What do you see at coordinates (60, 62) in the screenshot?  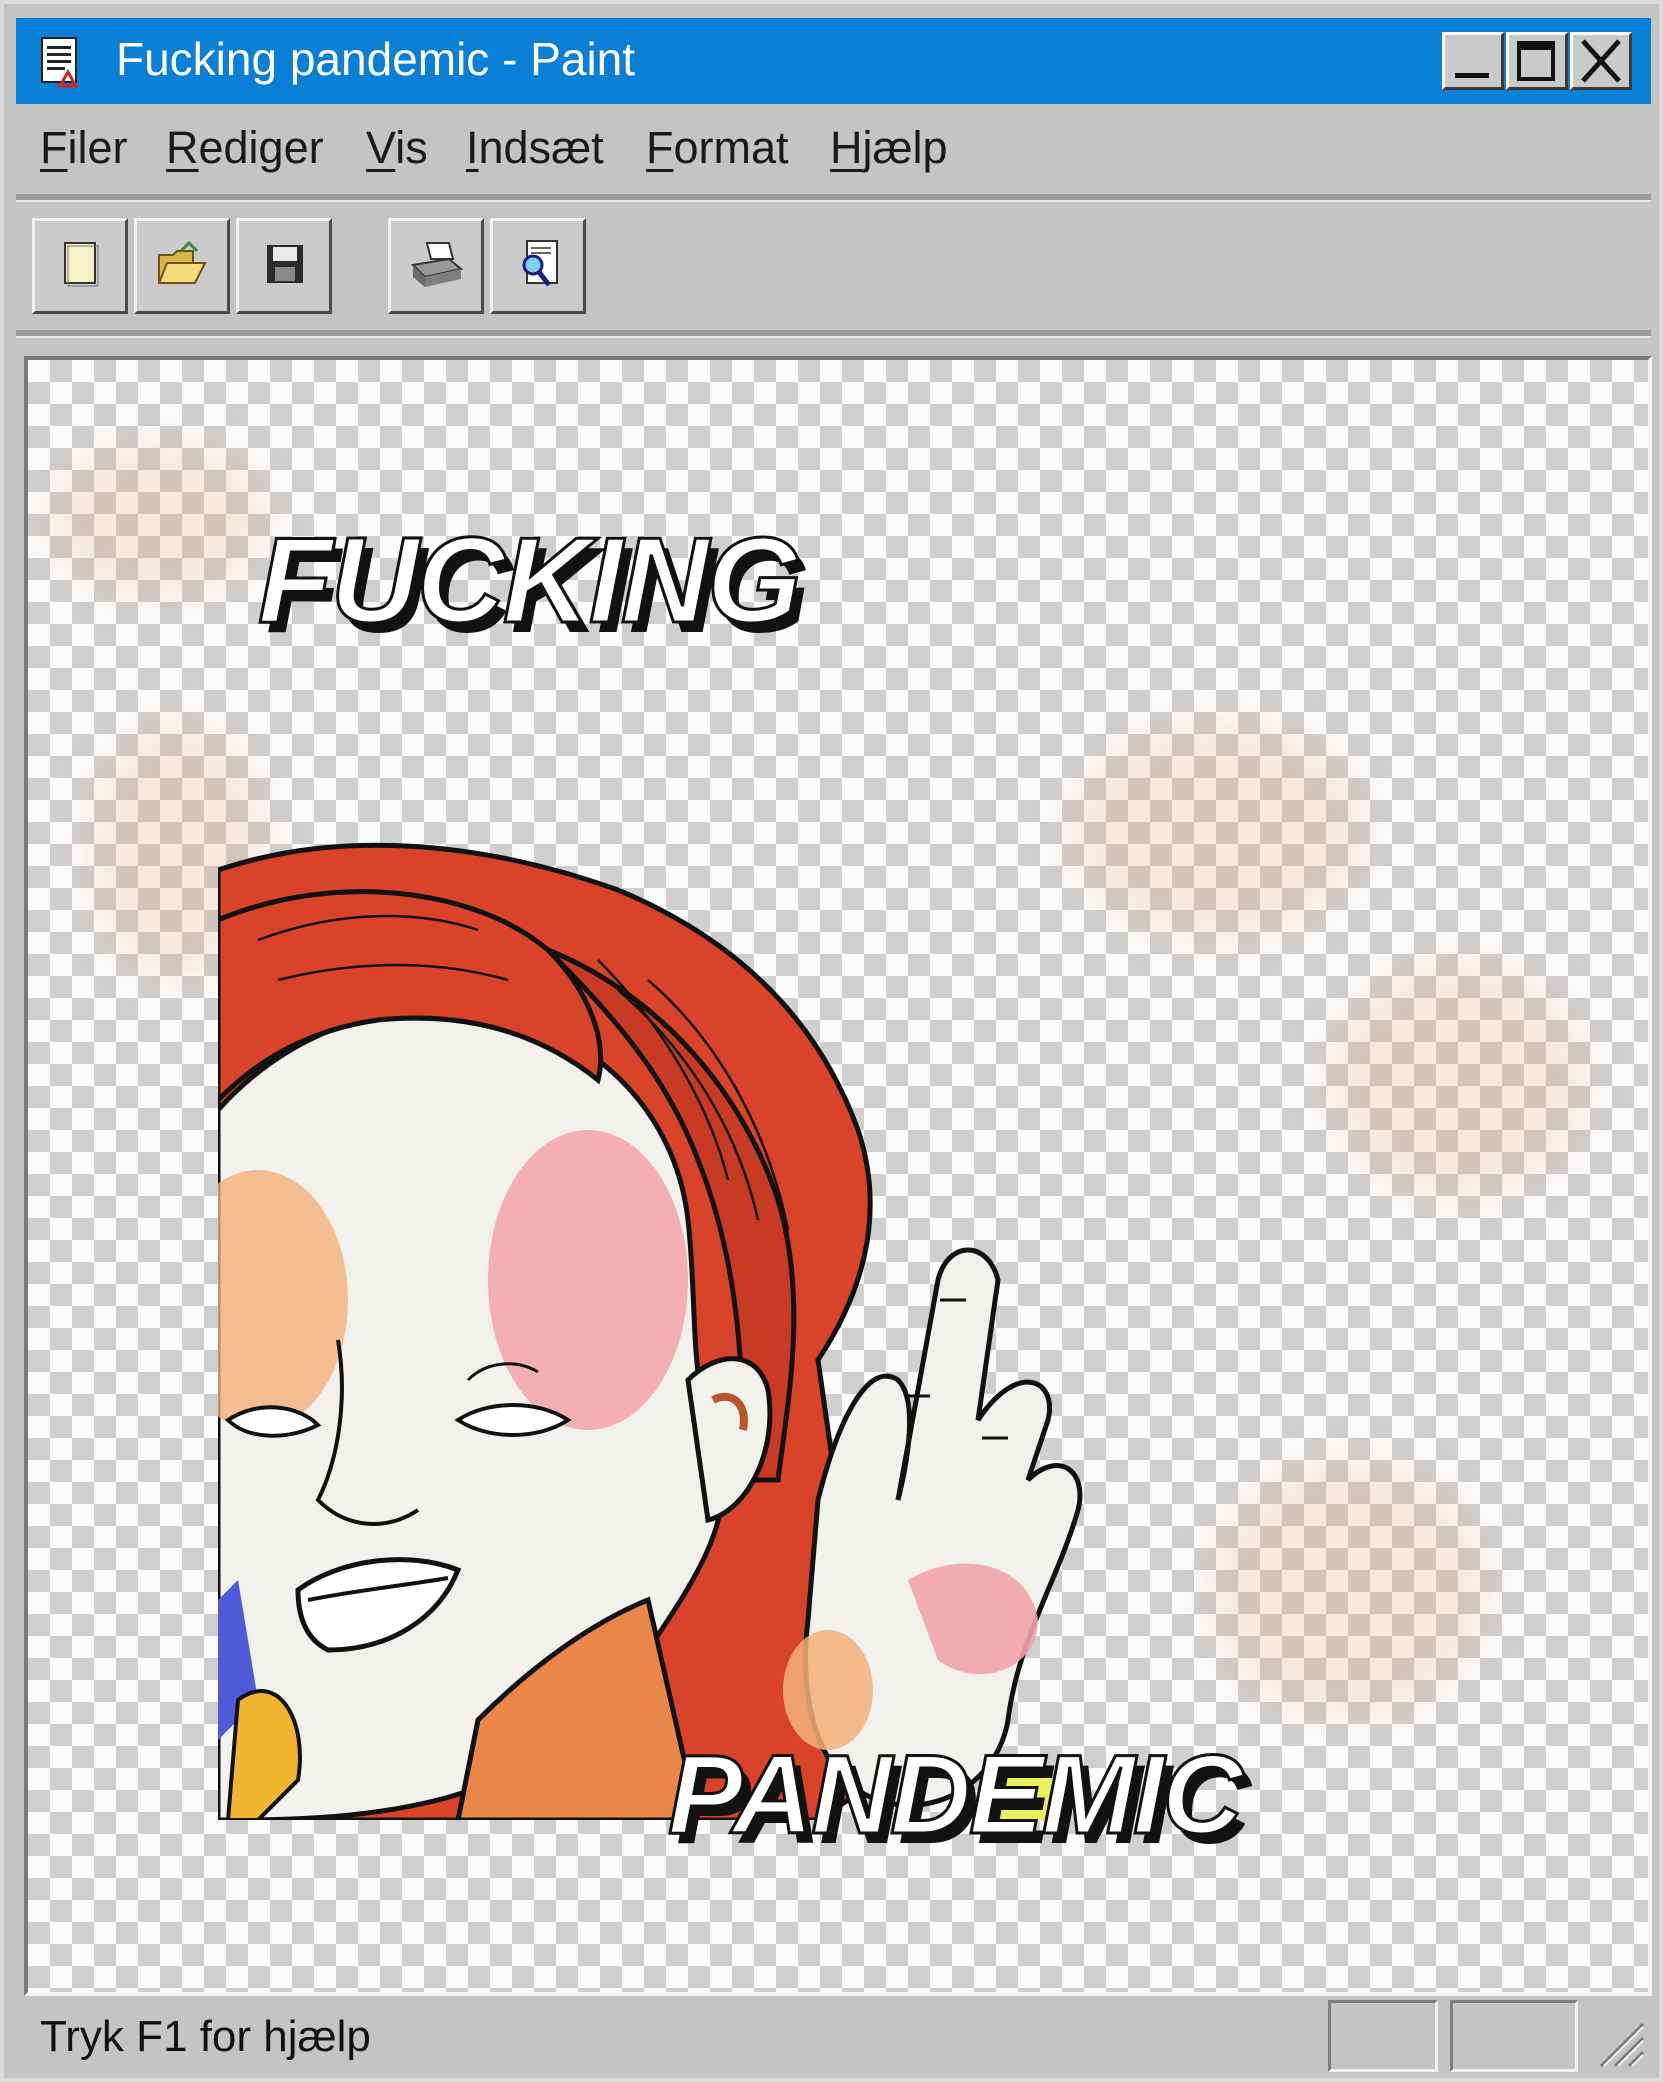 I see `paint-document-icon` at bounding box center [60, 62].